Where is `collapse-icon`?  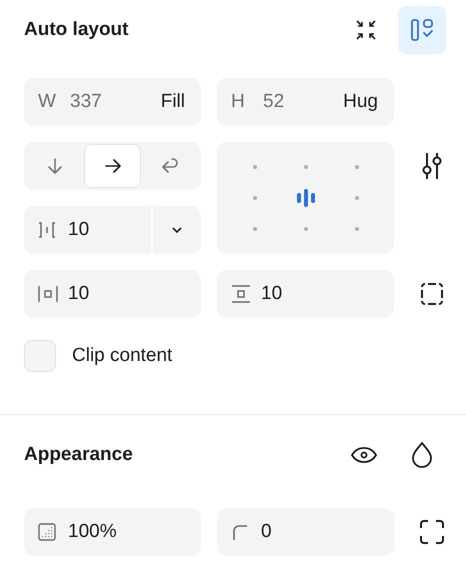 collapse-icon is located at coordinates (366, 30).